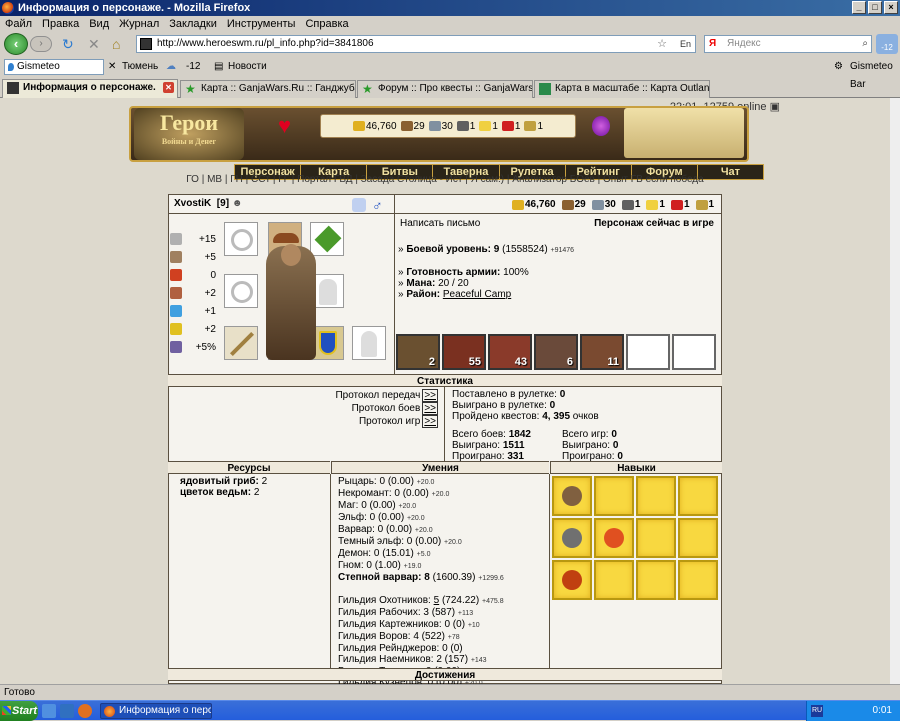 The image size is (900, 721). I want to click on menu-help: Справка, so click(326, 24).